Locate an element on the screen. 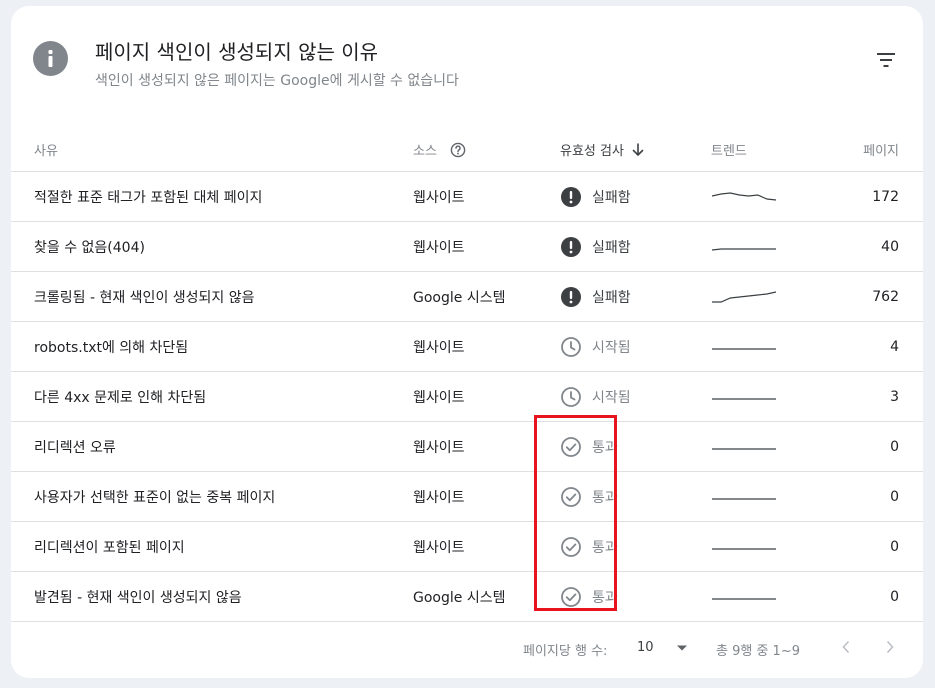 The image size is (935, 688). column-header-validation-label: 유효성 검사 is located at coordinates (592, 151).